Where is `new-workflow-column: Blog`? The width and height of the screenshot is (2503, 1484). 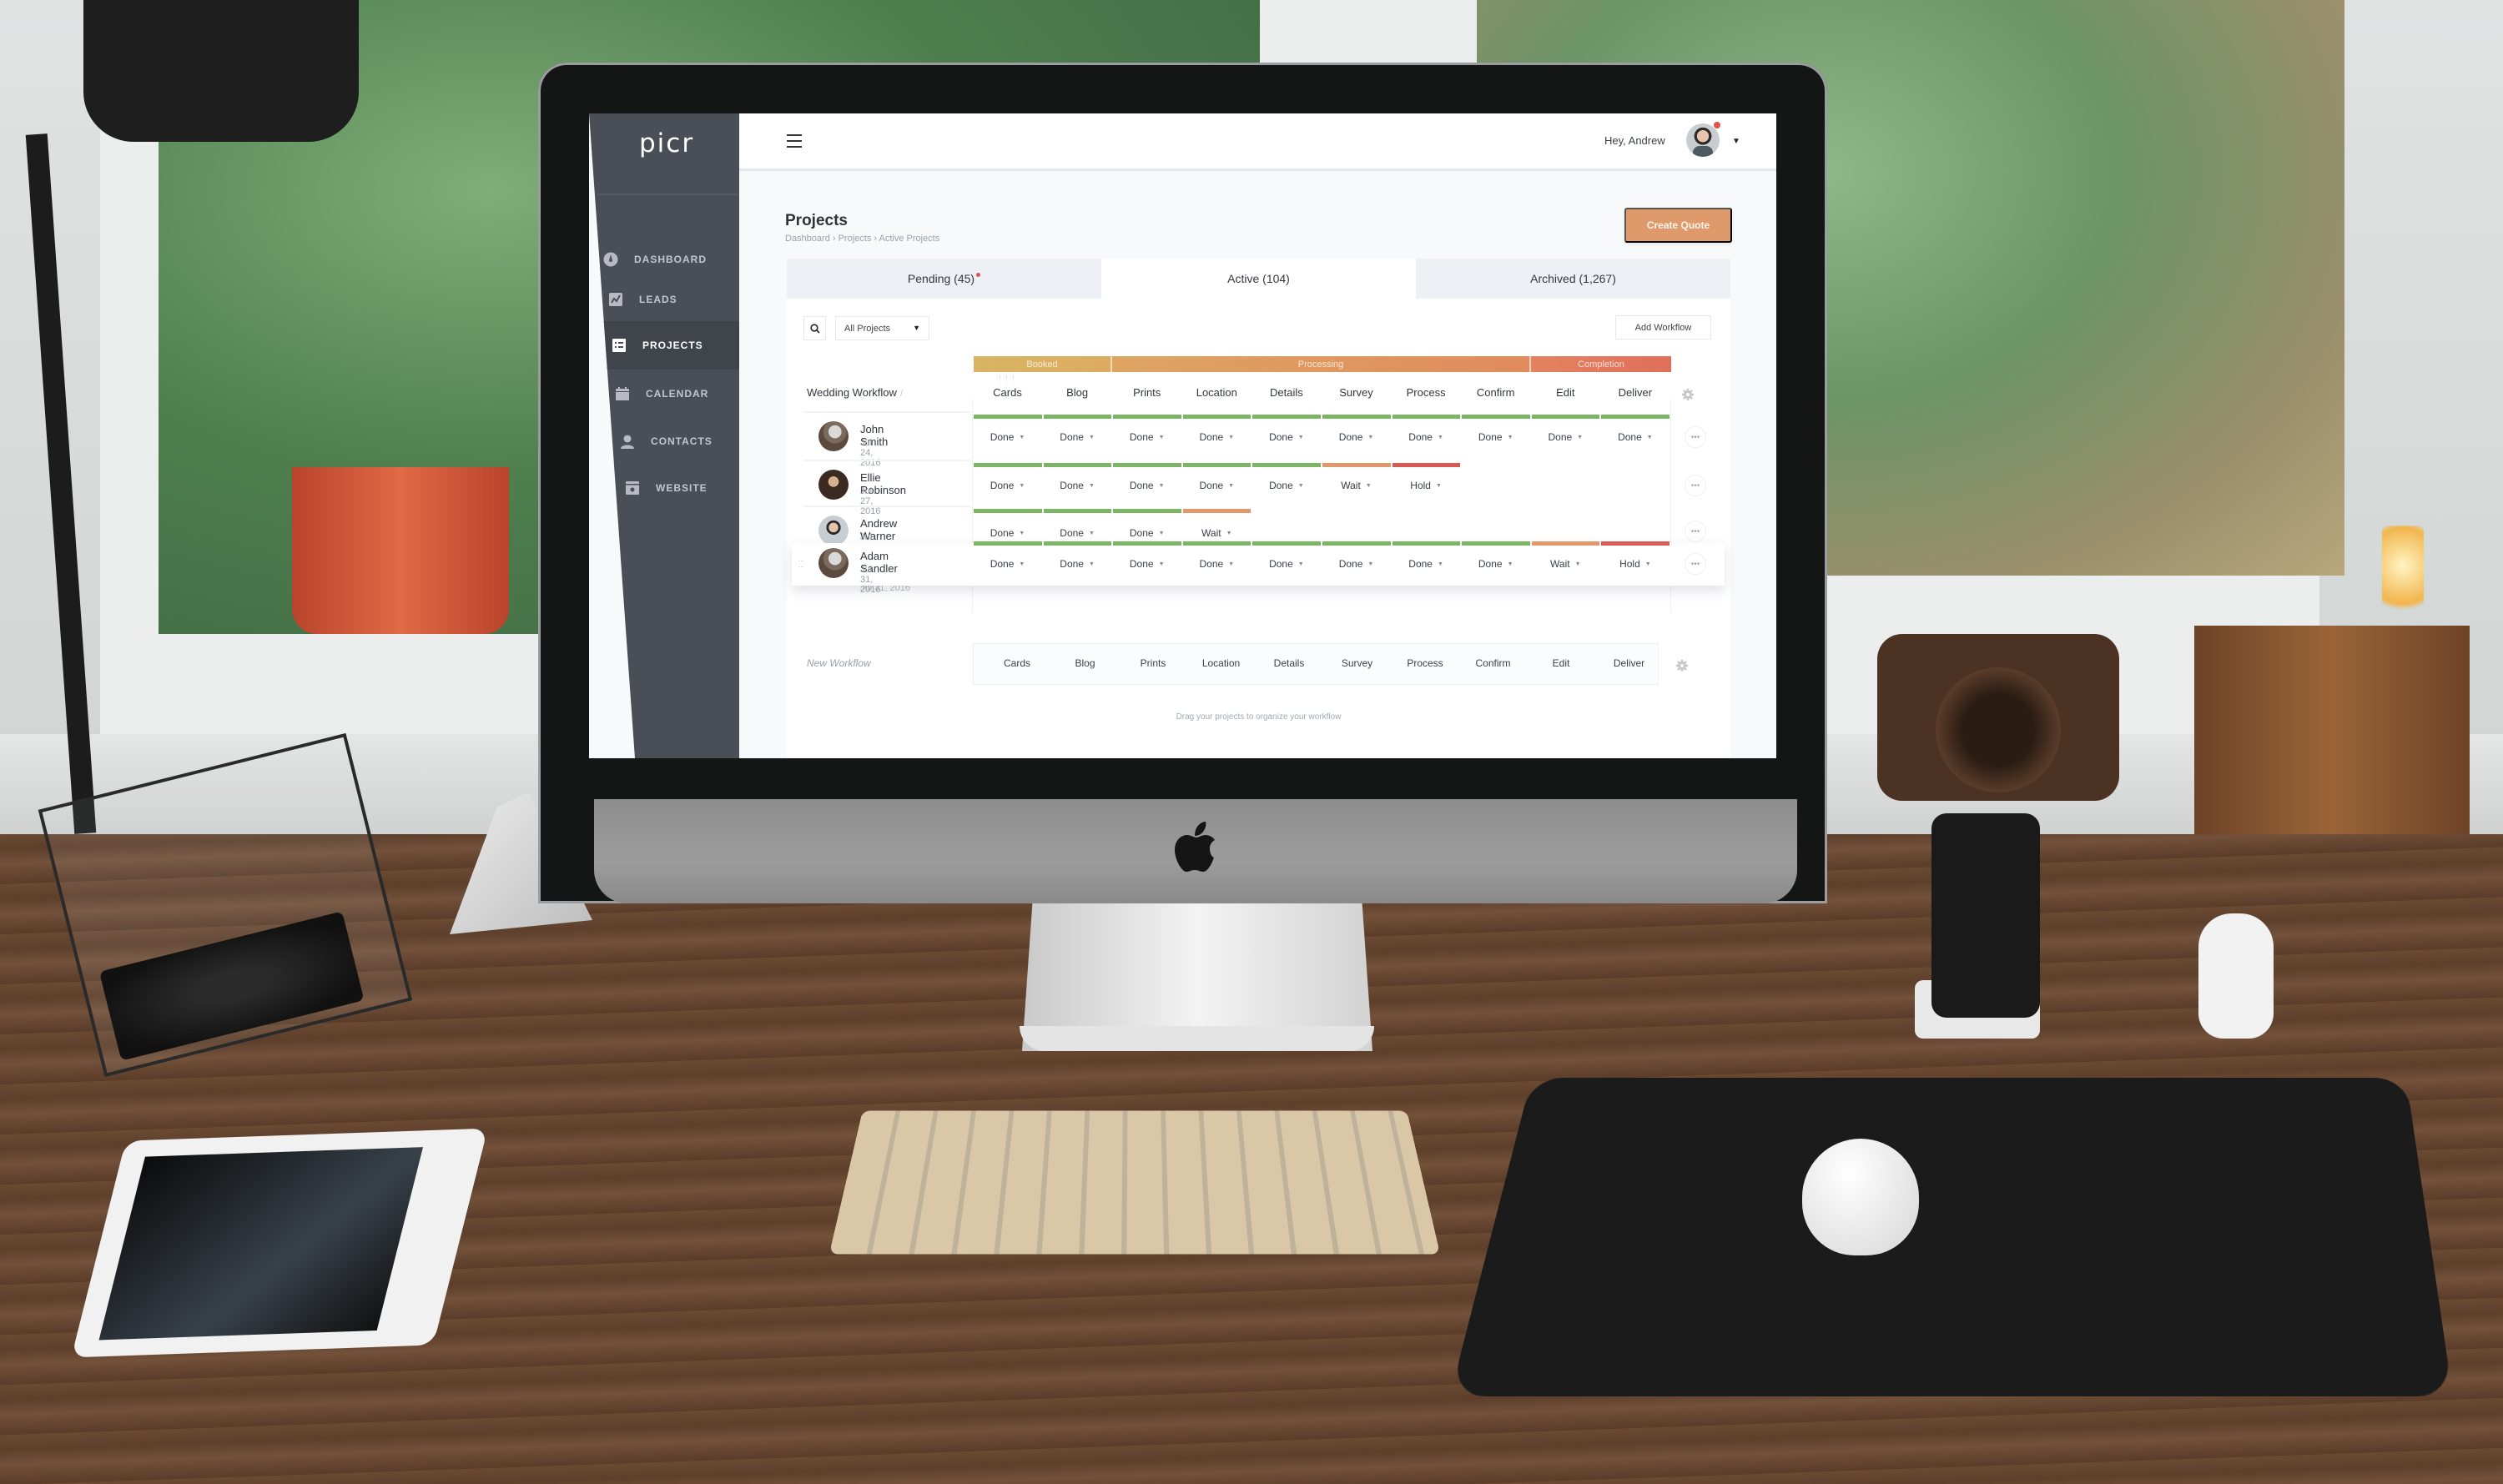 new-workflow-column: Blog is located at coordinates (1086, 663).